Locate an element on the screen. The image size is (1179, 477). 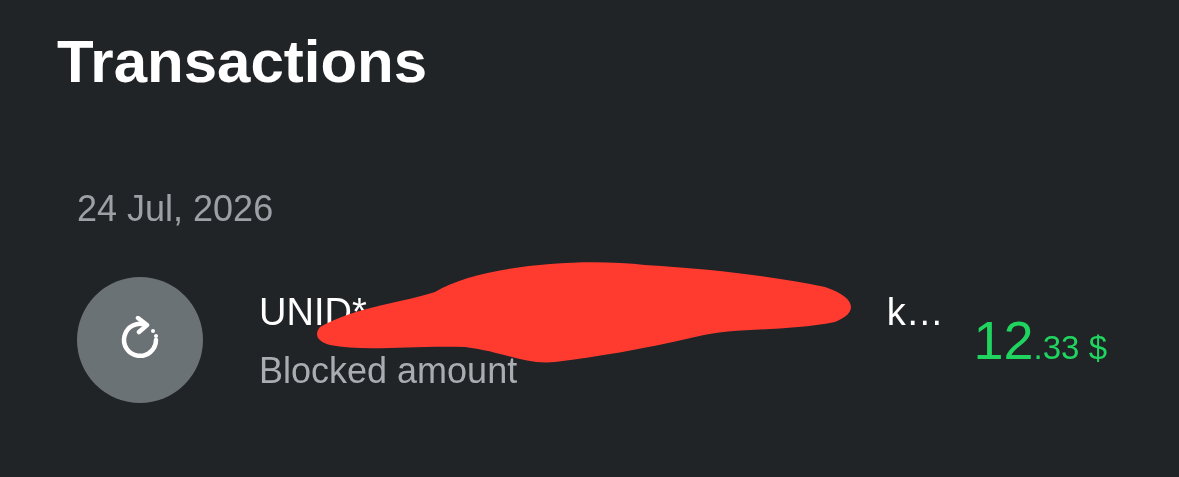
page-title: Transactions is located at coordinates (243, 62).